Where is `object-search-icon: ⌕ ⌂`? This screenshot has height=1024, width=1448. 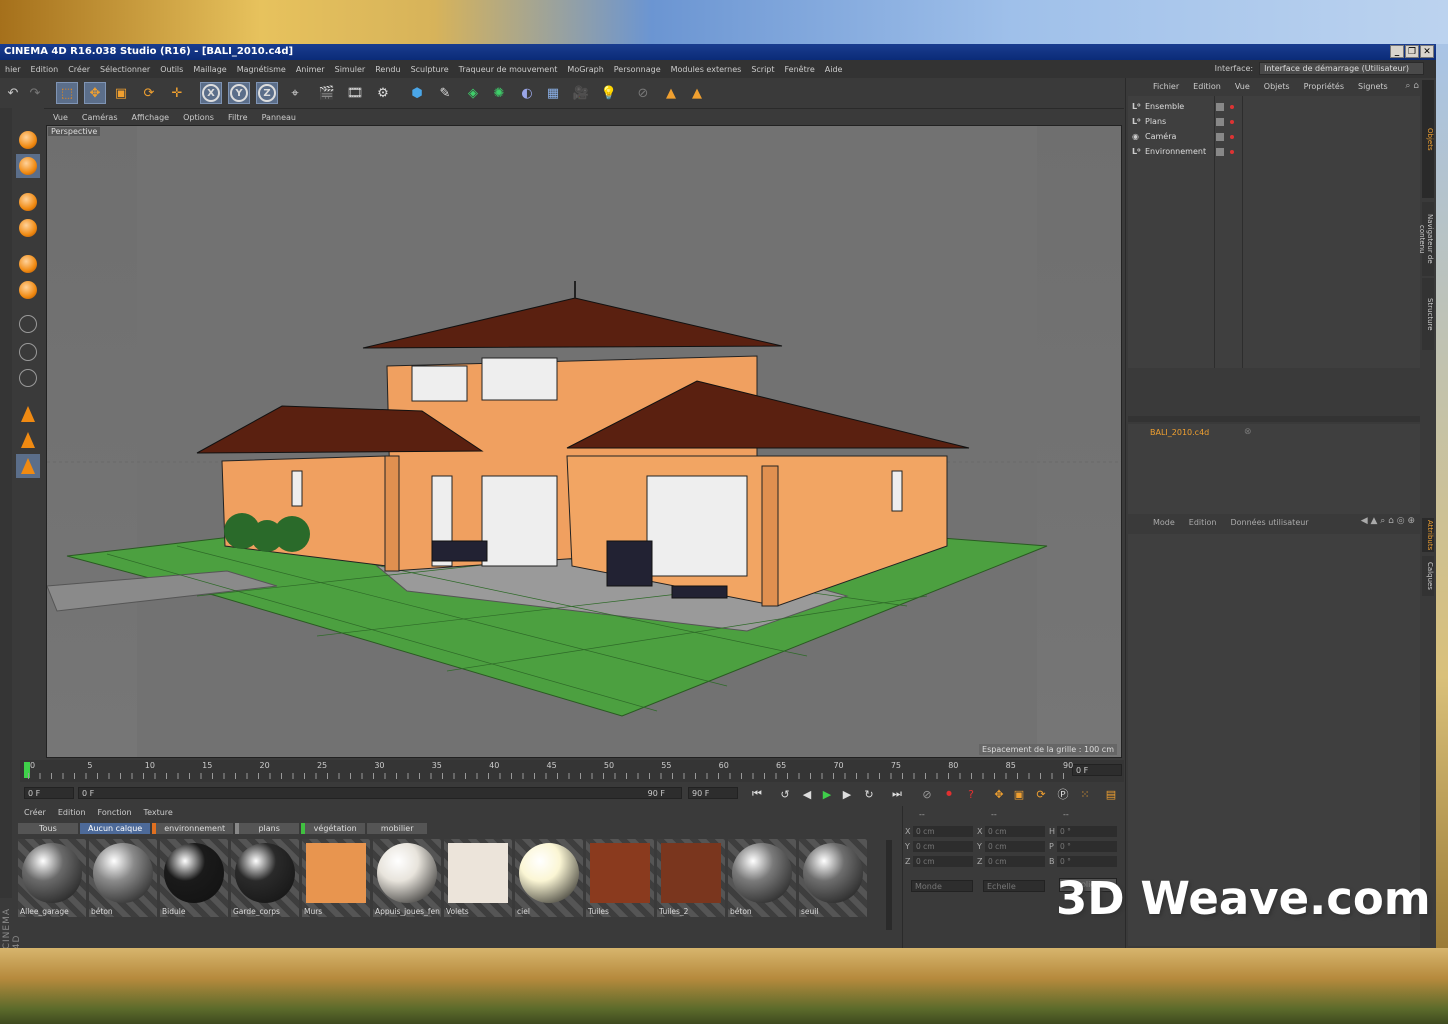
object-search-icon: ⌕ ⌂ is located at coordinates (1412, 86).